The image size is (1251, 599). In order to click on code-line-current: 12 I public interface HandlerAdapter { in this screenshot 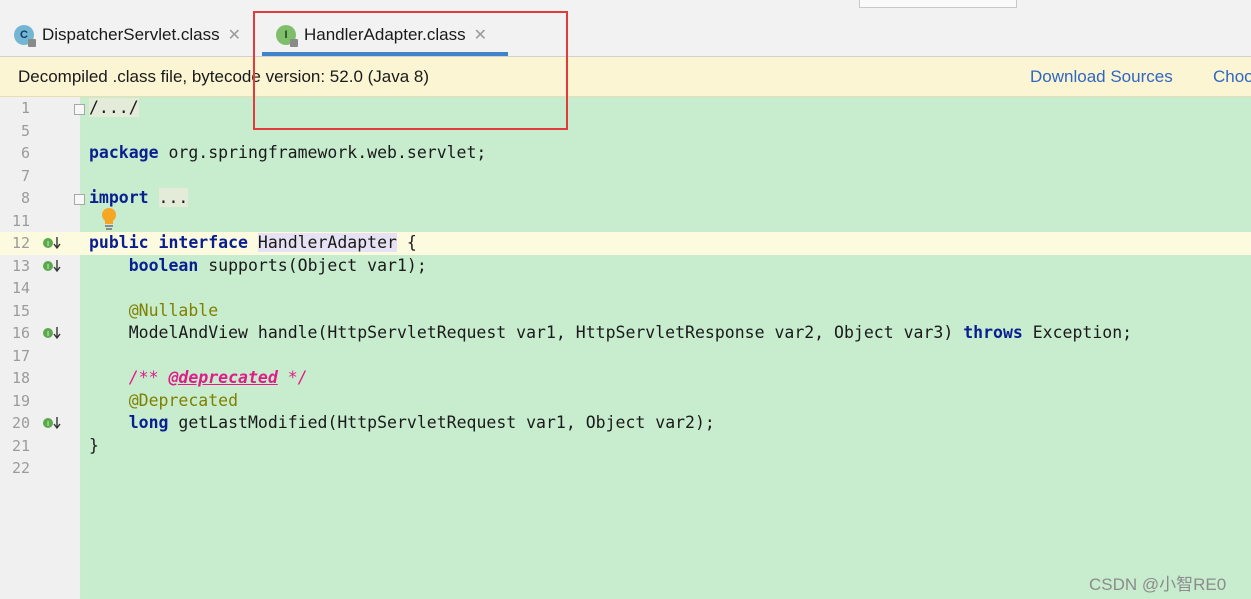, I will do `click(625, 243)`.